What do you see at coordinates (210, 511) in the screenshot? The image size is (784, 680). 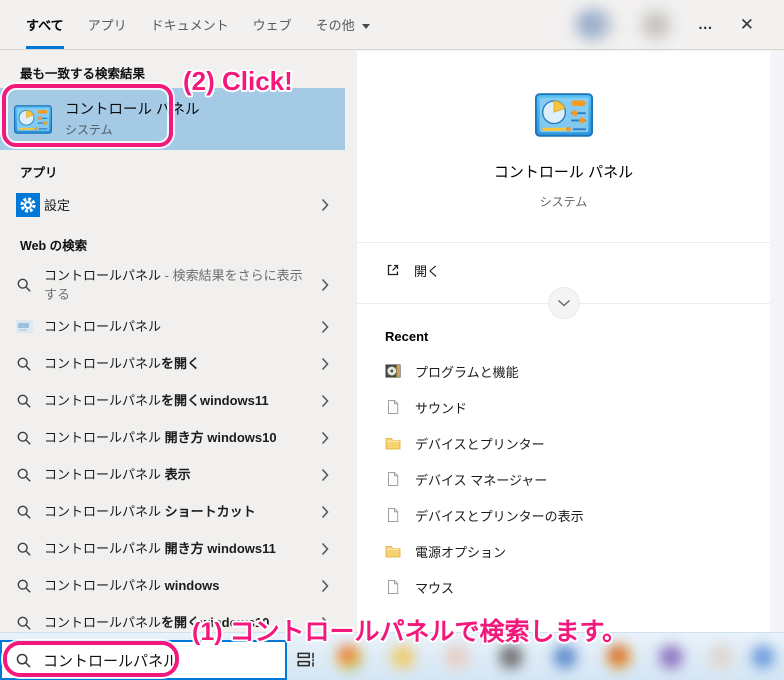 I see `query-suffix: ショートカット` at bounding box center [210, 511].